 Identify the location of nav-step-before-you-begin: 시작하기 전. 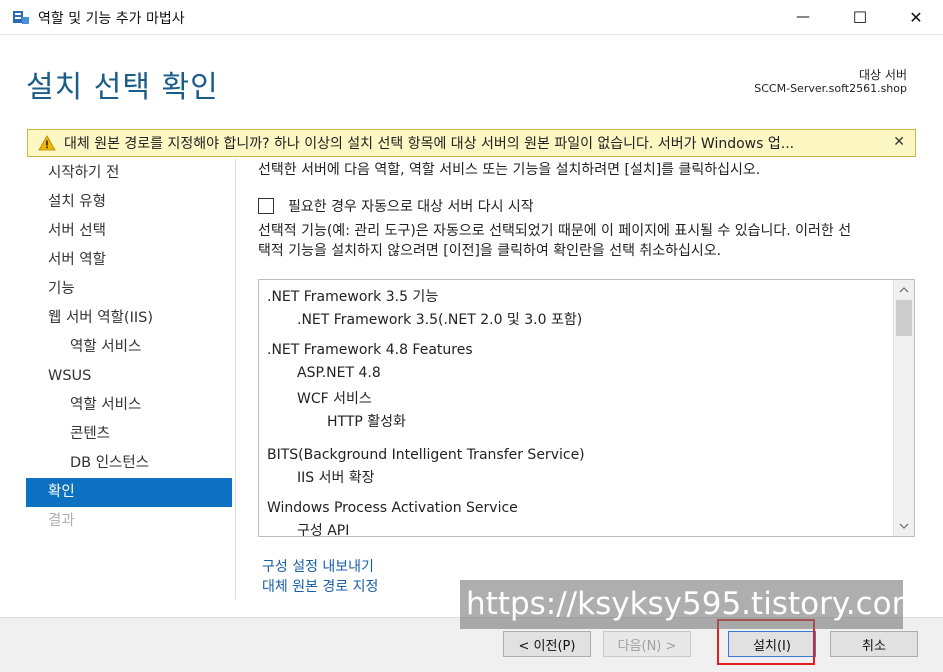
(129, 173).